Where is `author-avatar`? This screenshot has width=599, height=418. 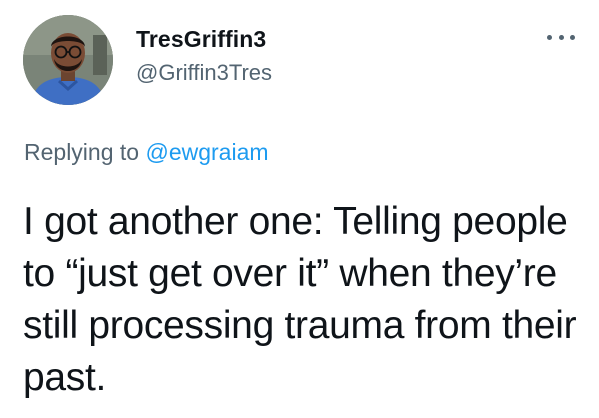 author-avatar is located at coordinates (68, 60).